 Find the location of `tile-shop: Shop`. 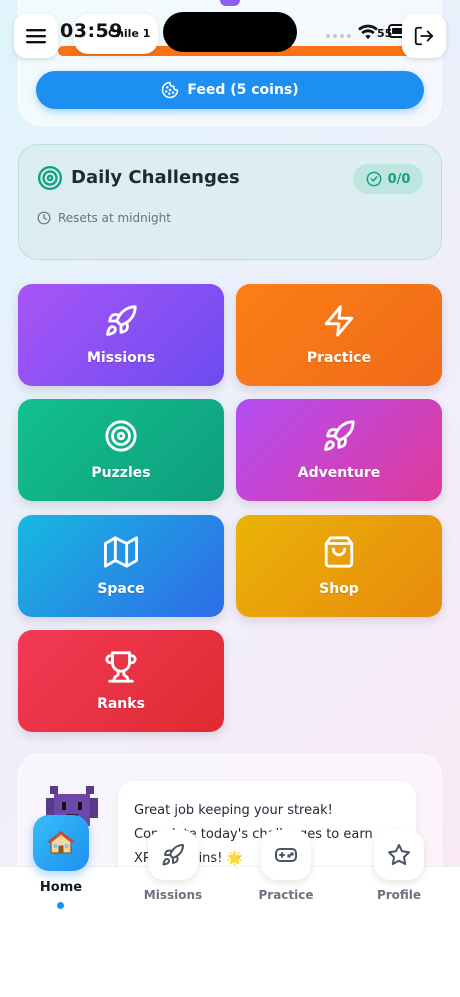

tile-shop: Shop is located at coordinates (339, 566).